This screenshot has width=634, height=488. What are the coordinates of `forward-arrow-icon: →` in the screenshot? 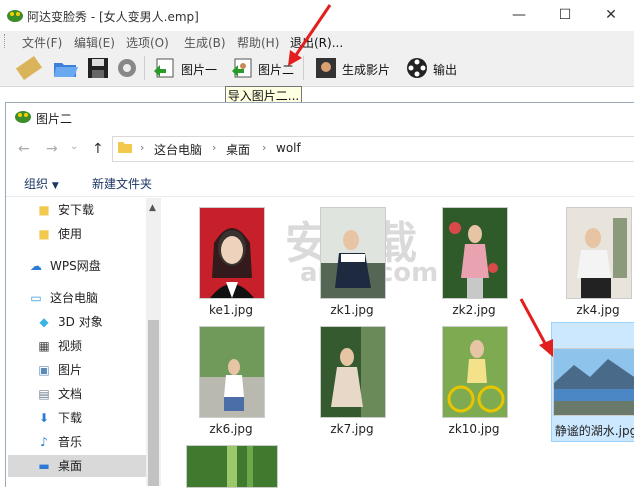 It's located at (52, 149).